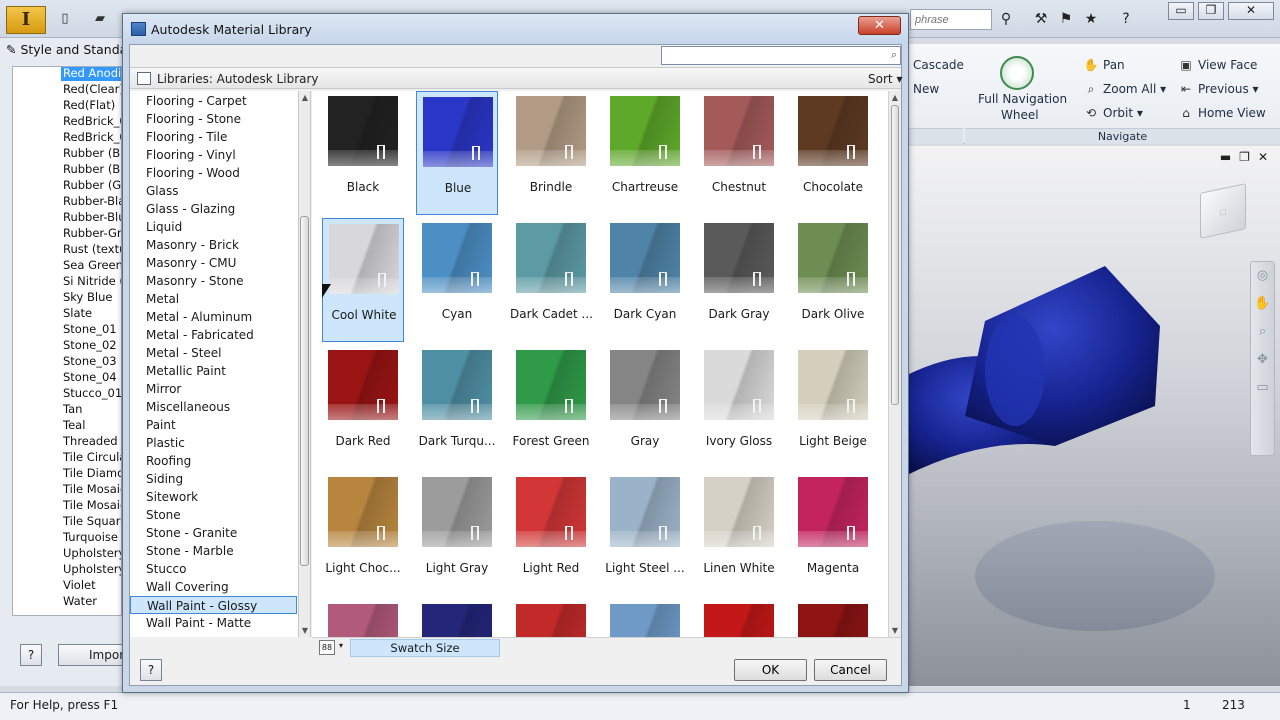 The image size is (1280, 720). What do you see at coordinates (65, 19) in the screenshot?
I see `new-file-icon: ▯` at bounding box center [65, 19].